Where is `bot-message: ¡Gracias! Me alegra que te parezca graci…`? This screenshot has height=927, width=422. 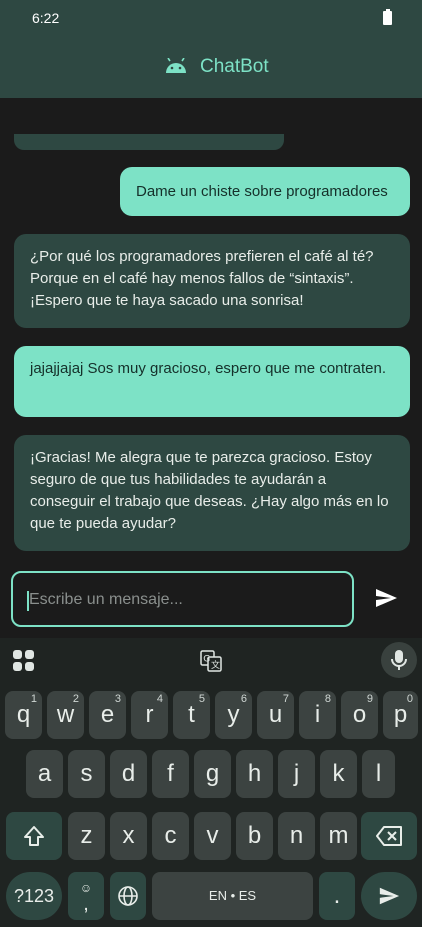 bot-message: ¡Gracias! Me alegra que te parezca graci… is located at coordinates (212, 493).